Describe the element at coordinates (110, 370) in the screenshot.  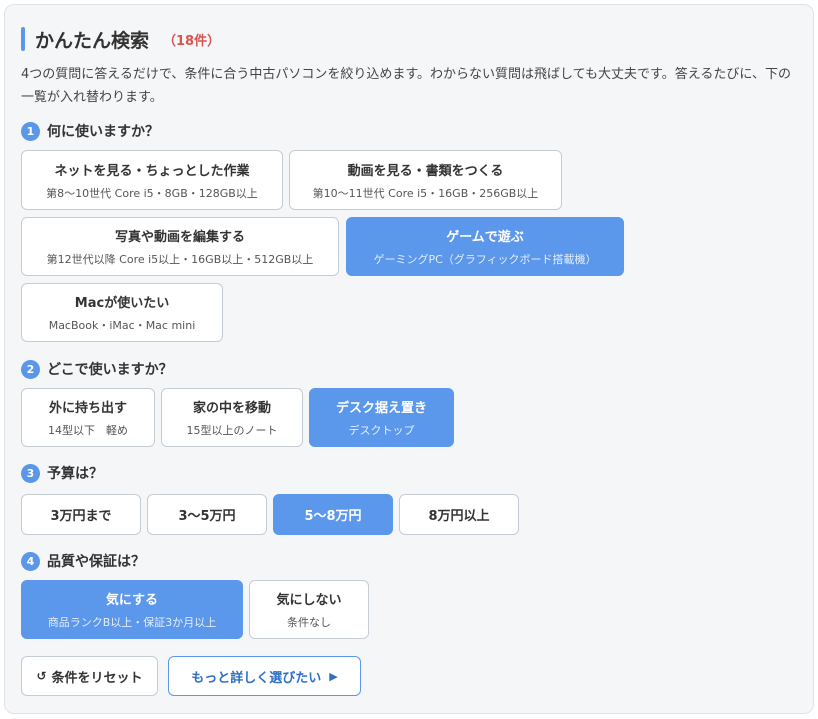
I see `question-label: どこで使いますか？` at that location.